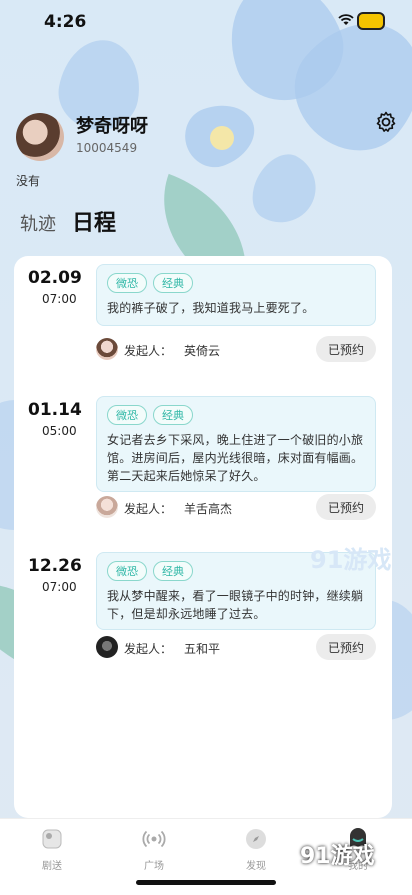 Image resolution: width=412 pixels, height=895 pixels. I want to click on nav-item-home: 剧送, so click(52, 849).